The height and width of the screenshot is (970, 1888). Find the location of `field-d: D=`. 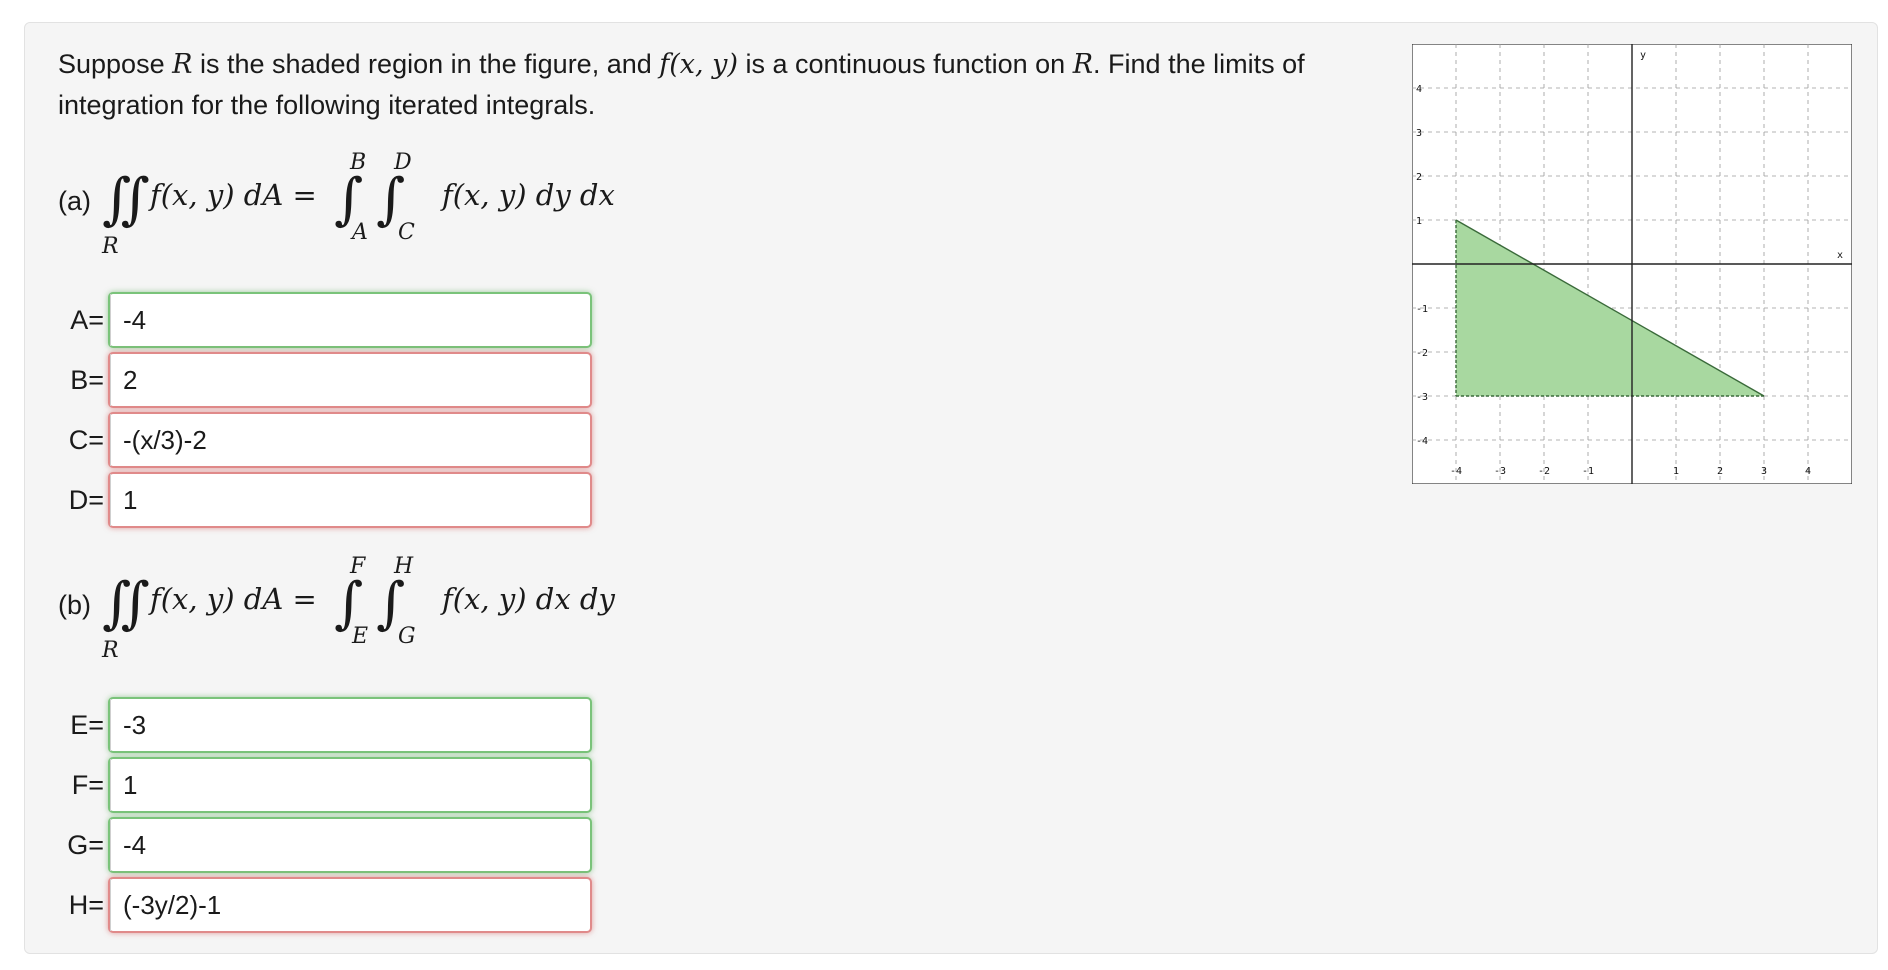

field-d: D= is located at coordinates (325, 500).